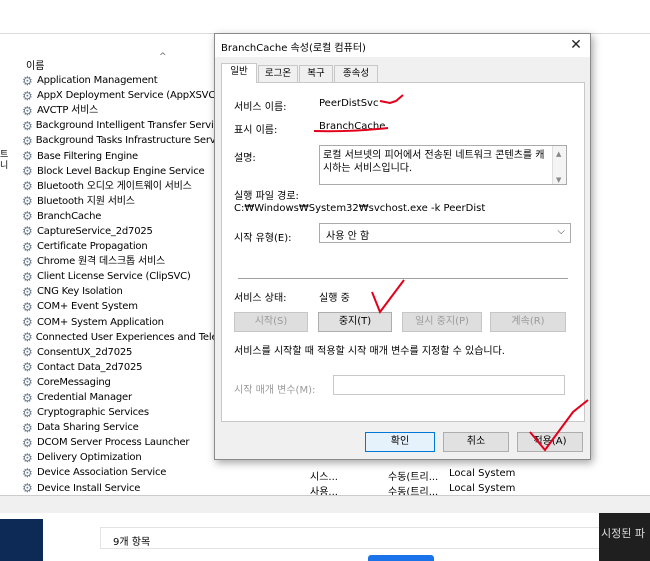  I want to click on background-blue-panel, so click(21, 540).